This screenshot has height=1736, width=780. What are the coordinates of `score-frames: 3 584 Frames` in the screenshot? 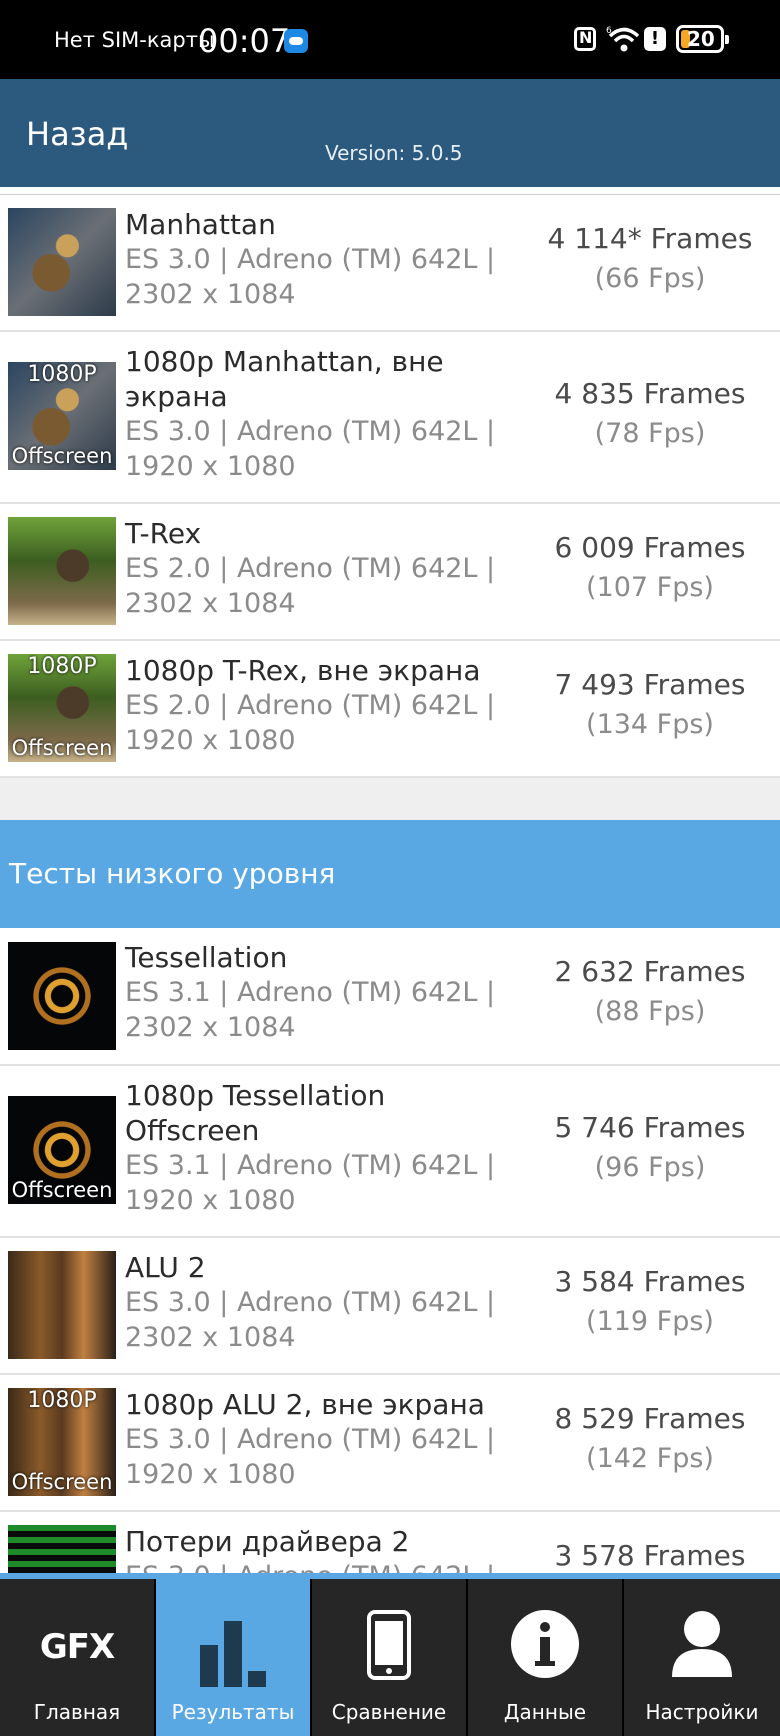 It's located at (650, 1281).